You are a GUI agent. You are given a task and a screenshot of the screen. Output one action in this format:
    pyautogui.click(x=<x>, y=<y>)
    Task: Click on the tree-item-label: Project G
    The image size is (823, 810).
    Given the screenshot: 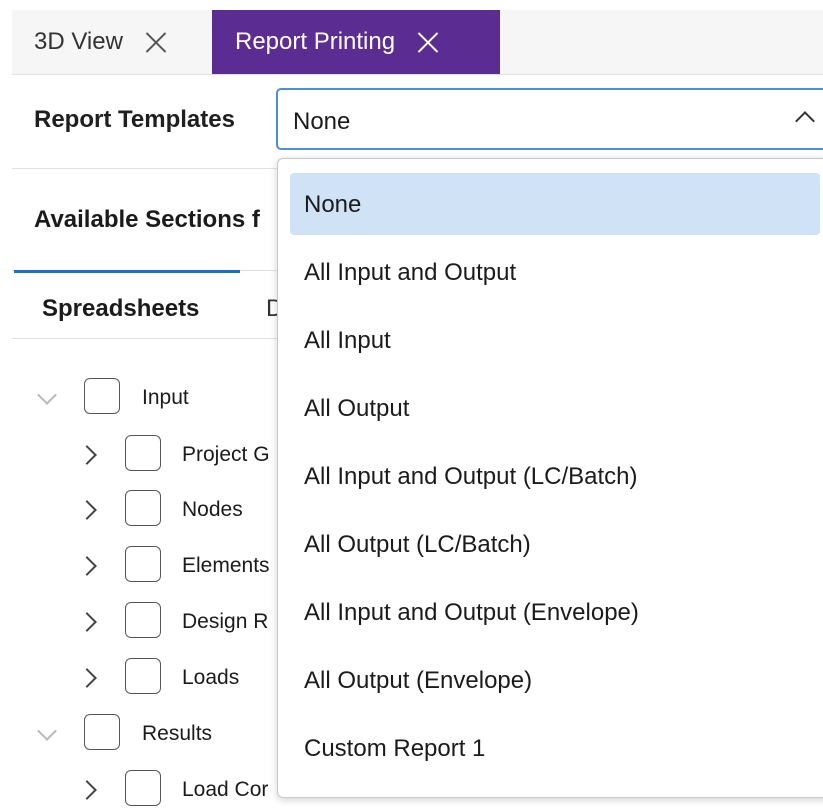 What is the action you would take?
    pyautogui.click(x=226, y=454)
    